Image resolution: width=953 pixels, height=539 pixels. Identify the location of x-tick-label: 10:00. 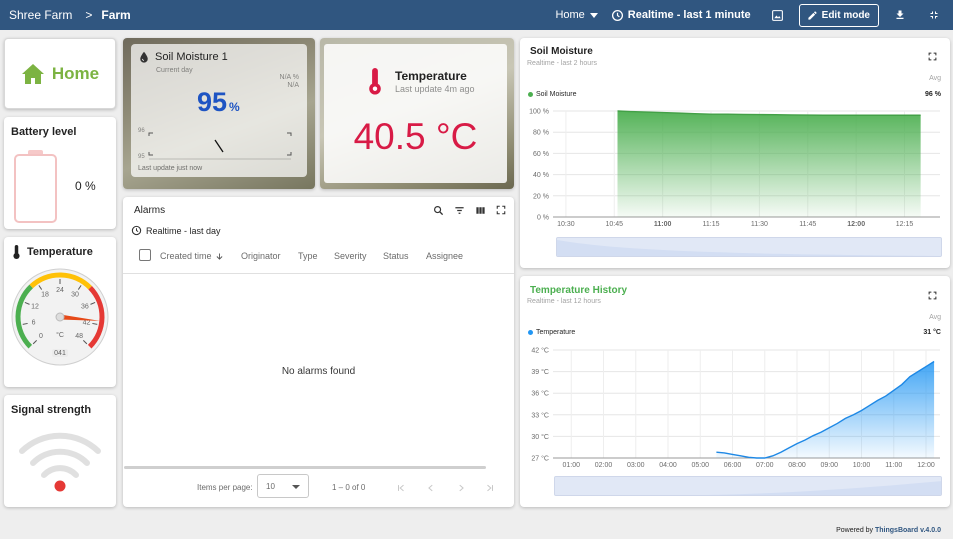
(862, 465).